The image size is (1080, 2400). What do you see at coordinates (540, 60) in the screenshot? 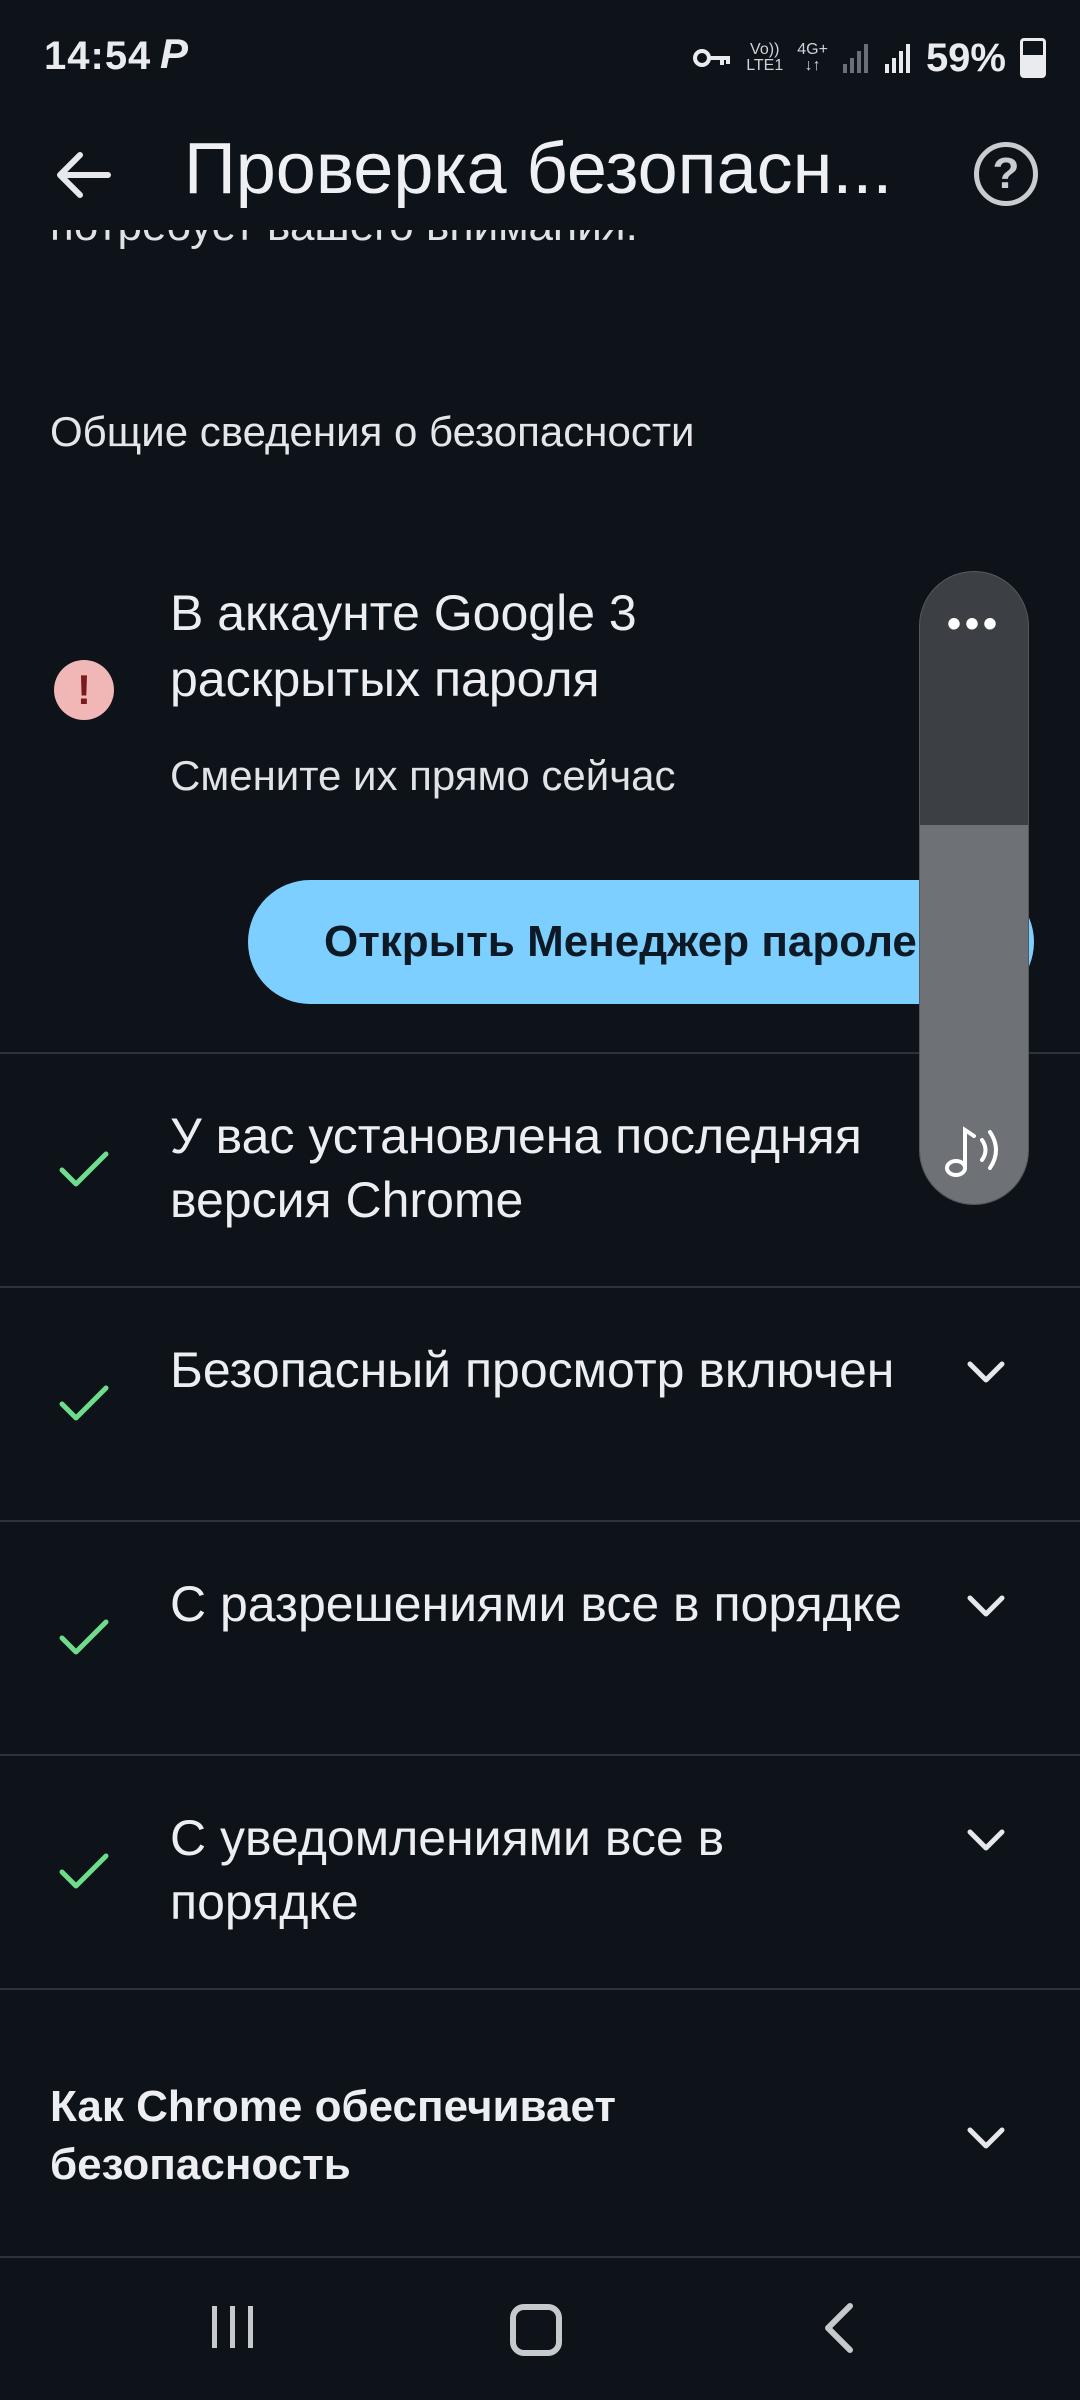
I see `status-bar: 14:54 P Vo)) LTE1 4G+ ↓↑ 59%` at bounding box center [540, 60].